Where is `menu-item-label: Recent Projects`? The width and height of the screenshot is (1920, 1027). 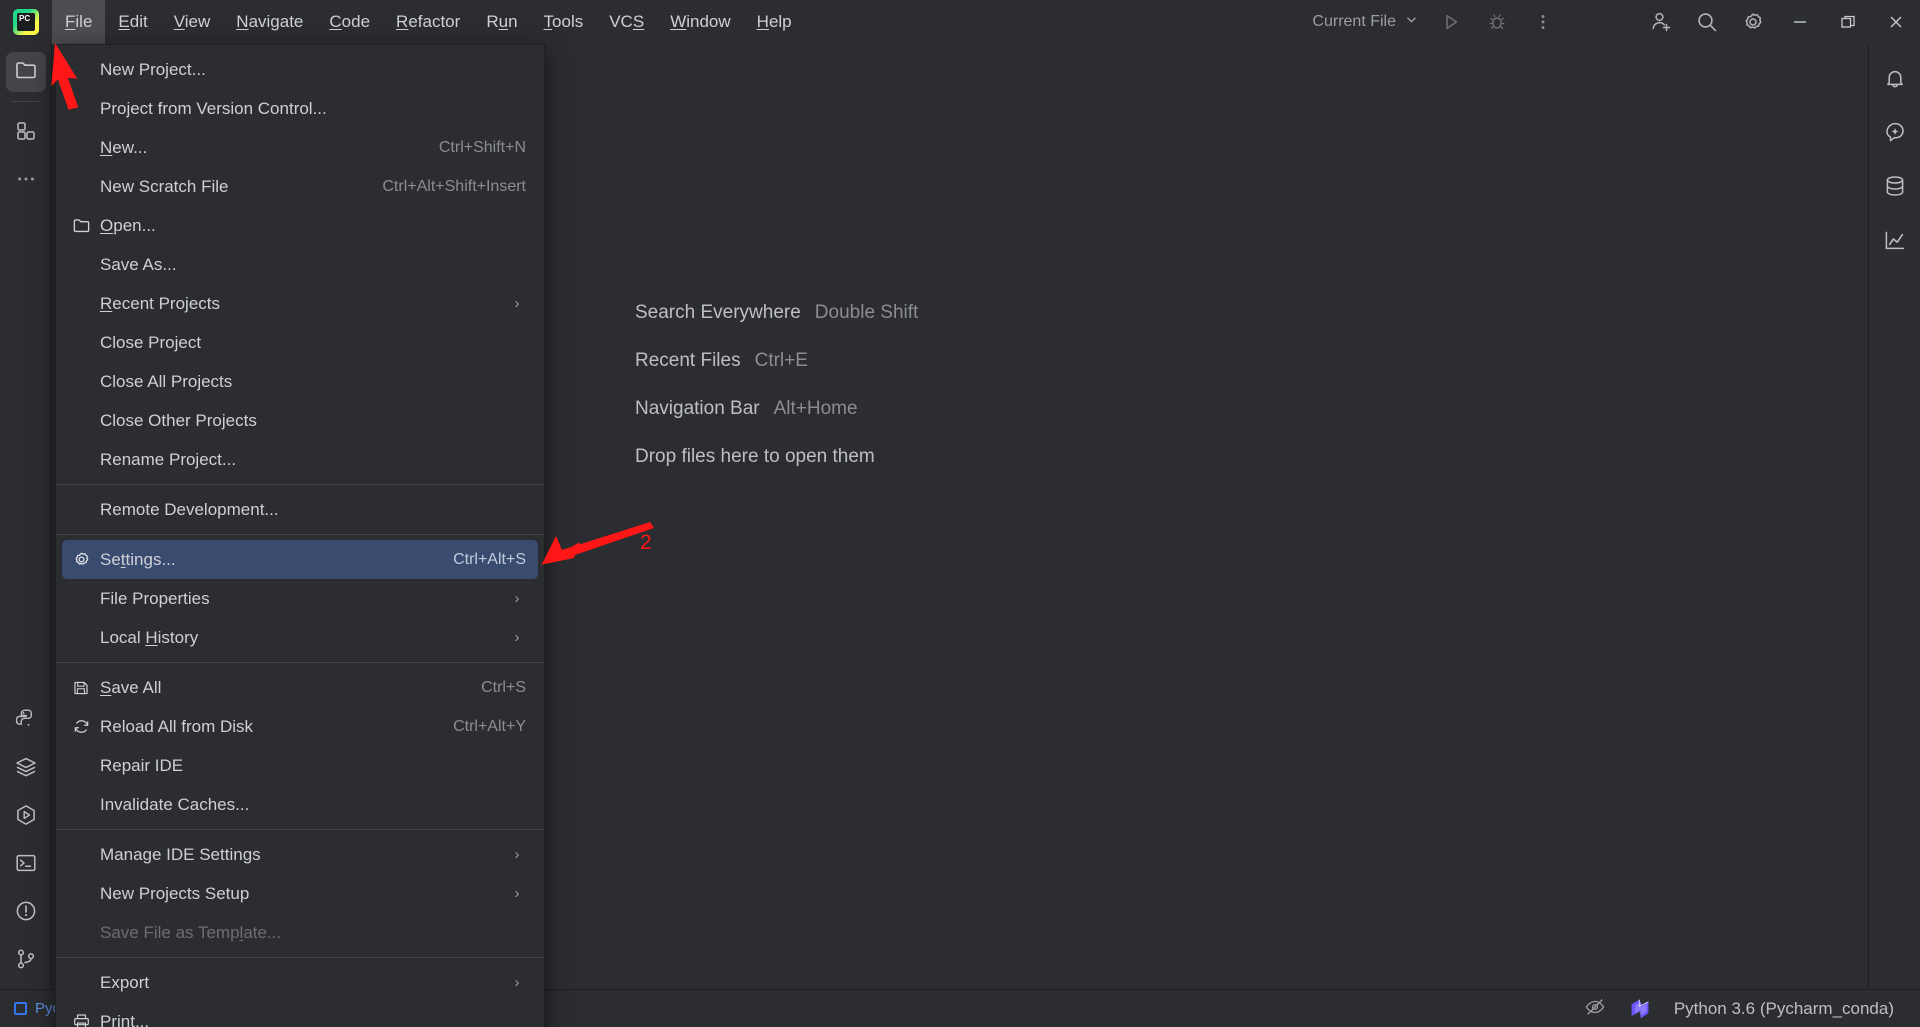 menu-item-label: Recent Projects is located at coordinates (160, 303).